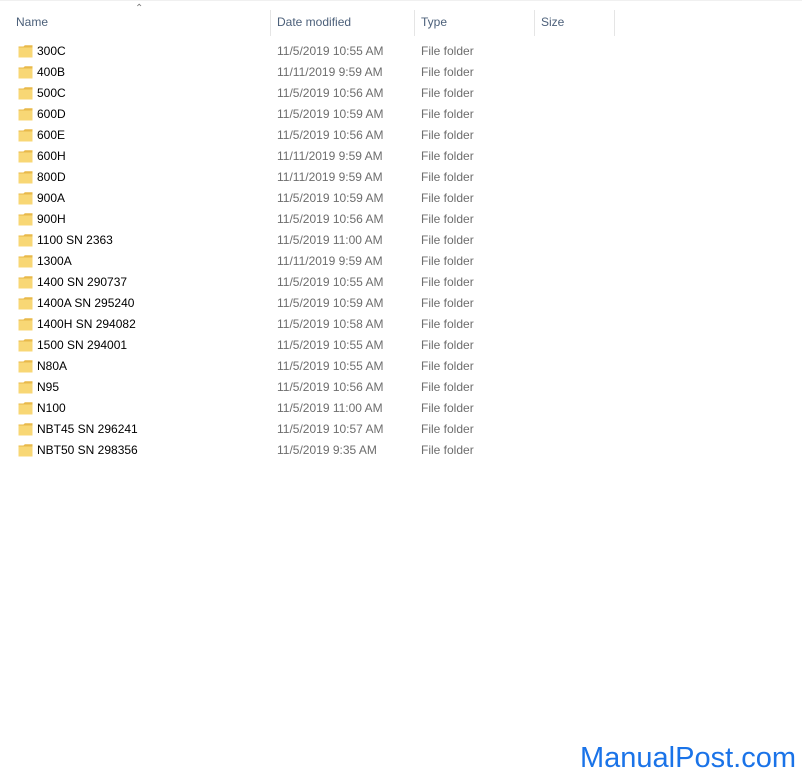  What do you see at coordinates (51, 72) in the screenshot?
I see `file-name: 400B` at bounding box center [51, 72].